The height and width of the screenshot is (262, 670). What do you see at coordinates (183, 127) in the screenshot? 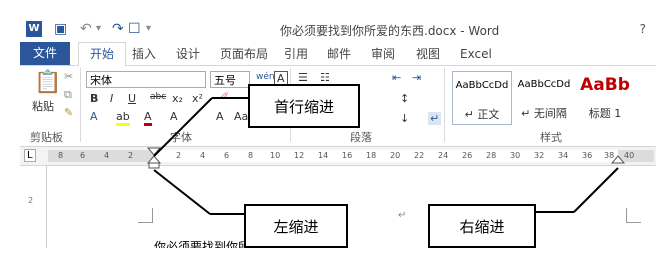
I see `leader-line-first-line` at bounding box center [183, 127].